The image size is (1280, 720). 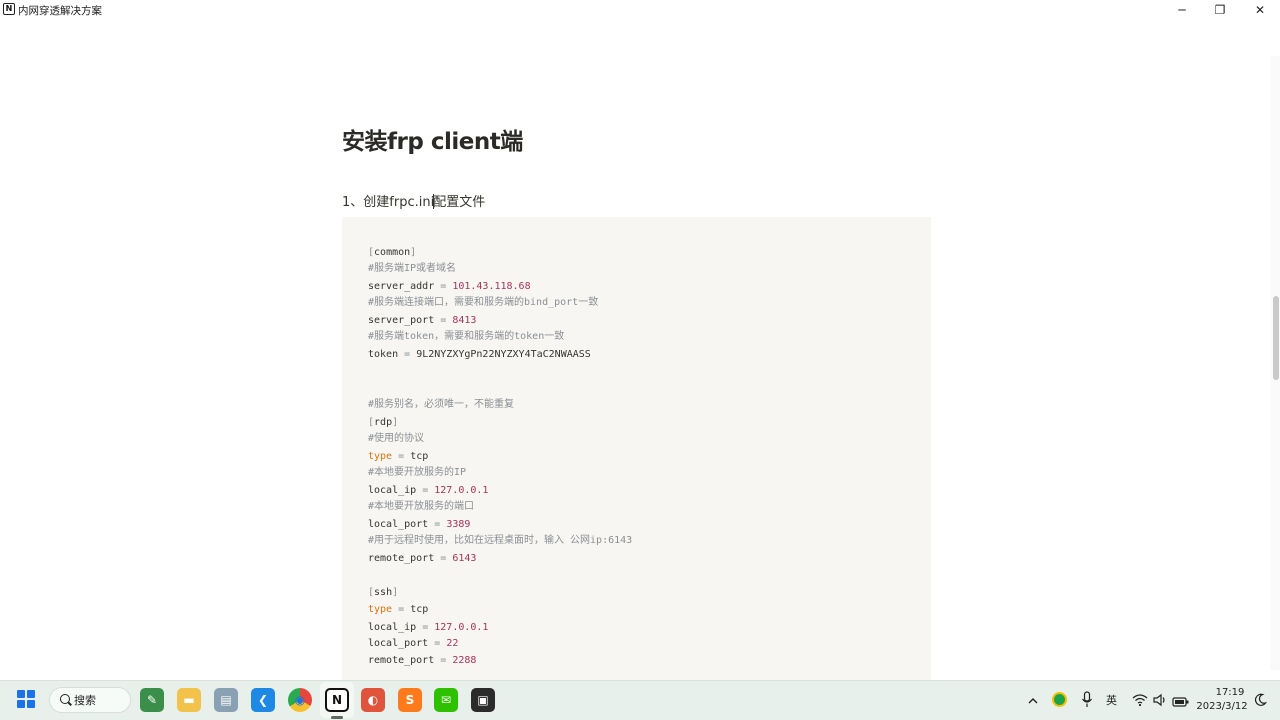 What do you see at coordinates (413, 200) in the screenshot?
I see `numbered-step: 1、创建frpc.ini配置文件` at bounding box center [413, 200].